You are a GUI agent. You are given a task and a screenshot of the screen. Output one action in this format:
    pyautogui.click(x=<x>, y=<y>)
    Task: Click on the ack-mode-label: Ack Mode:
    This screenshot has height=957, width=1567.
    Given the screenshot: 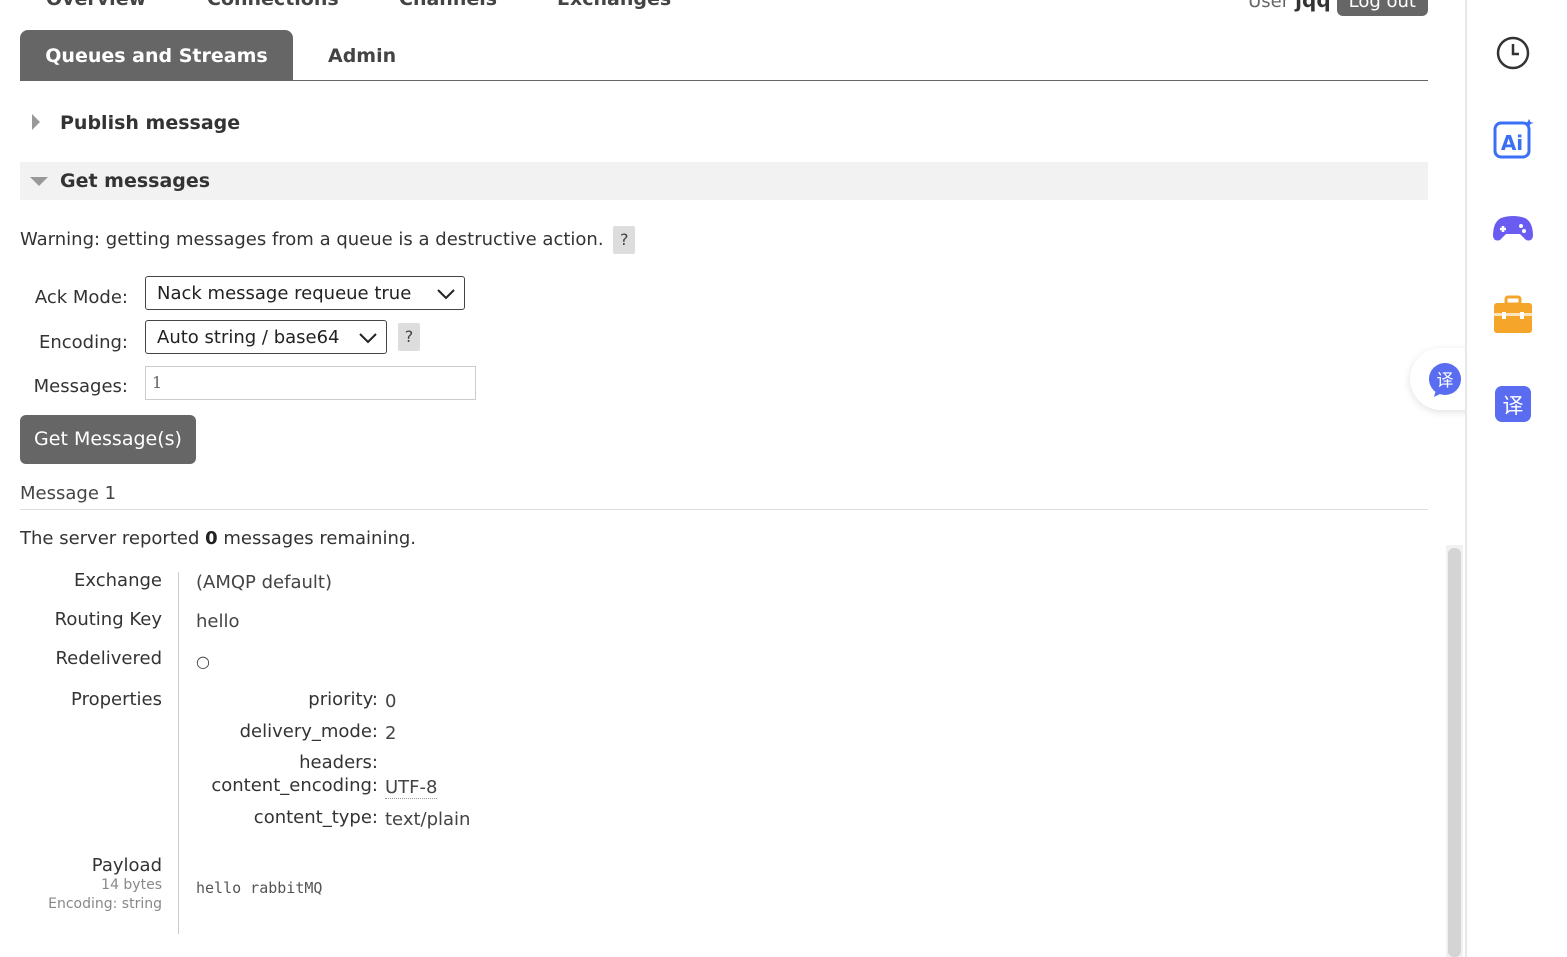 What is the action you would take?
    pyautogui.click(x=81, y=297)
    